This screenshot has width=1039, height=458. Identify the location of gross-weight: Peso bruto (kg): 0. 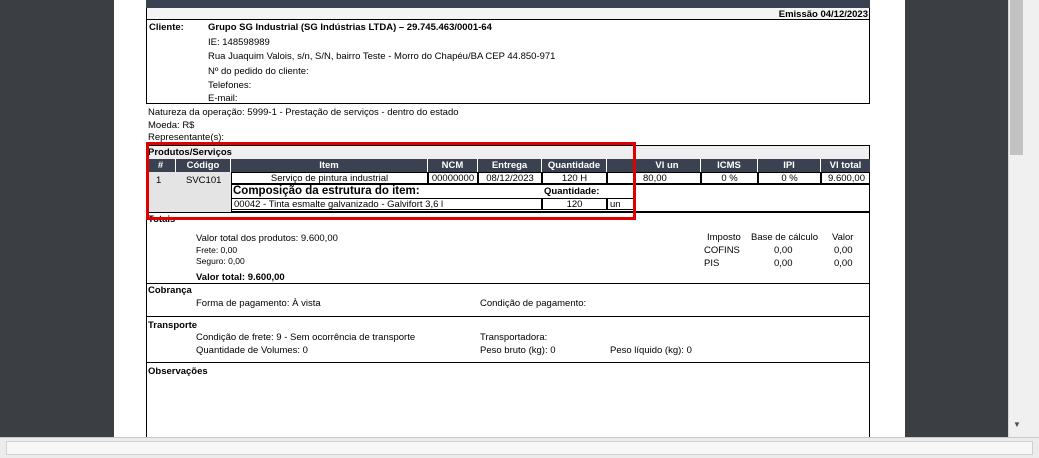
(518, 350).